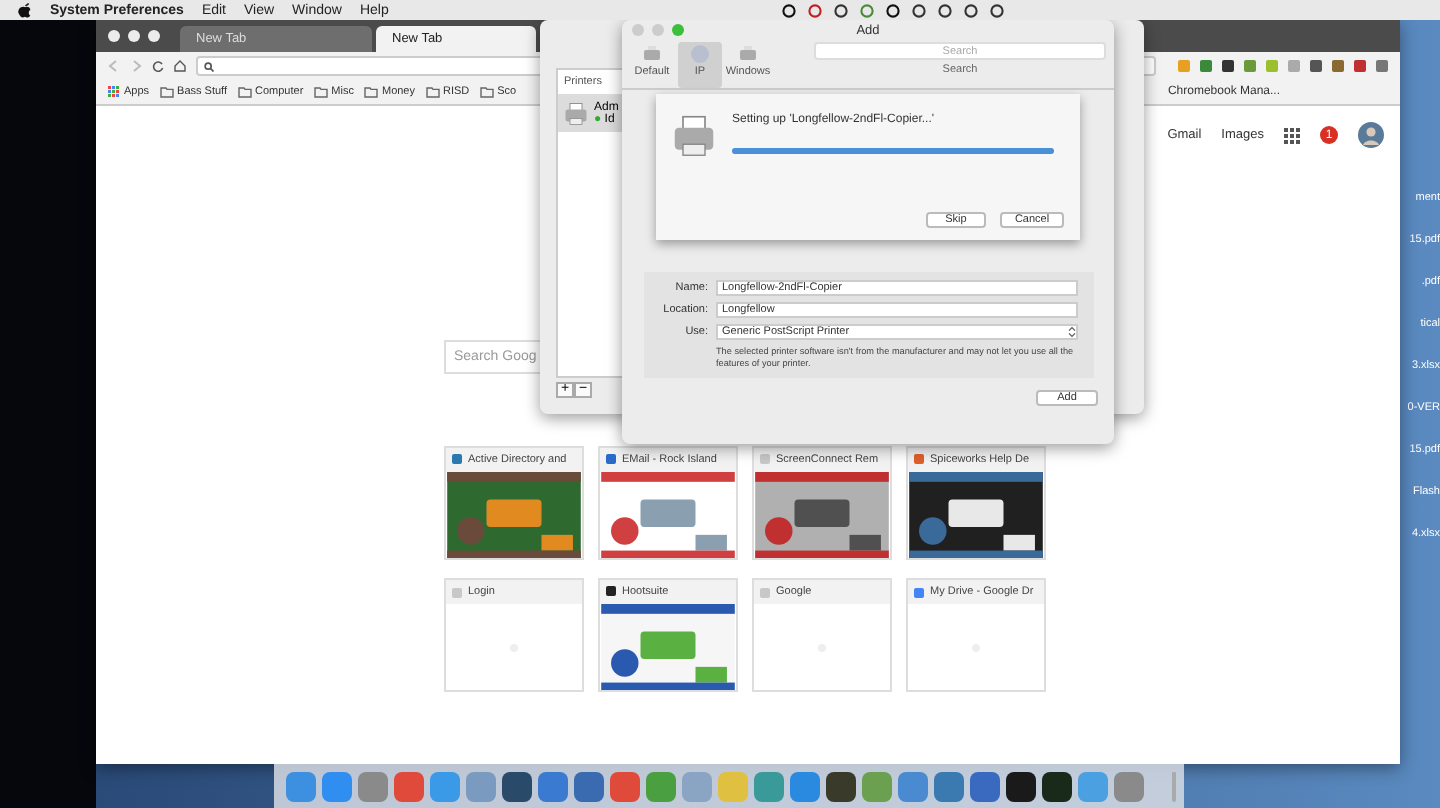  Describe the element at coordinates (180, 66) in the screenshot. I see `home-icon` at that location.